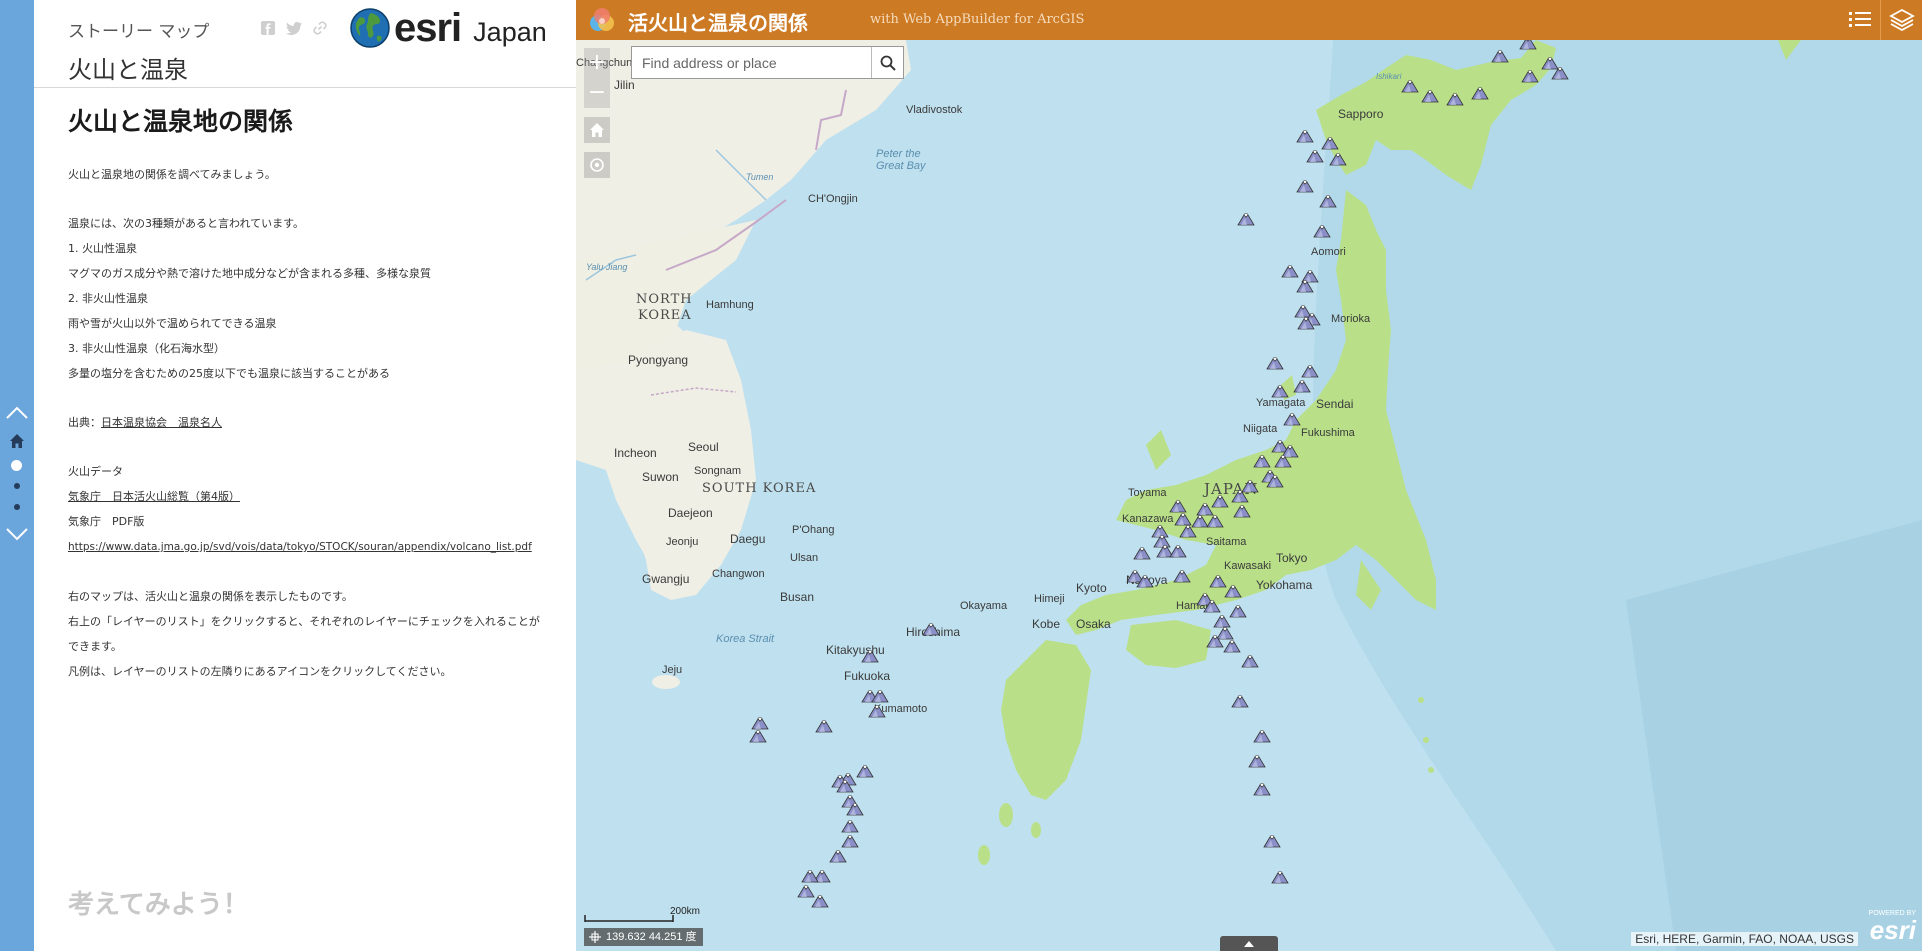  I want to click on nav-down-icon, so click(17, 536).